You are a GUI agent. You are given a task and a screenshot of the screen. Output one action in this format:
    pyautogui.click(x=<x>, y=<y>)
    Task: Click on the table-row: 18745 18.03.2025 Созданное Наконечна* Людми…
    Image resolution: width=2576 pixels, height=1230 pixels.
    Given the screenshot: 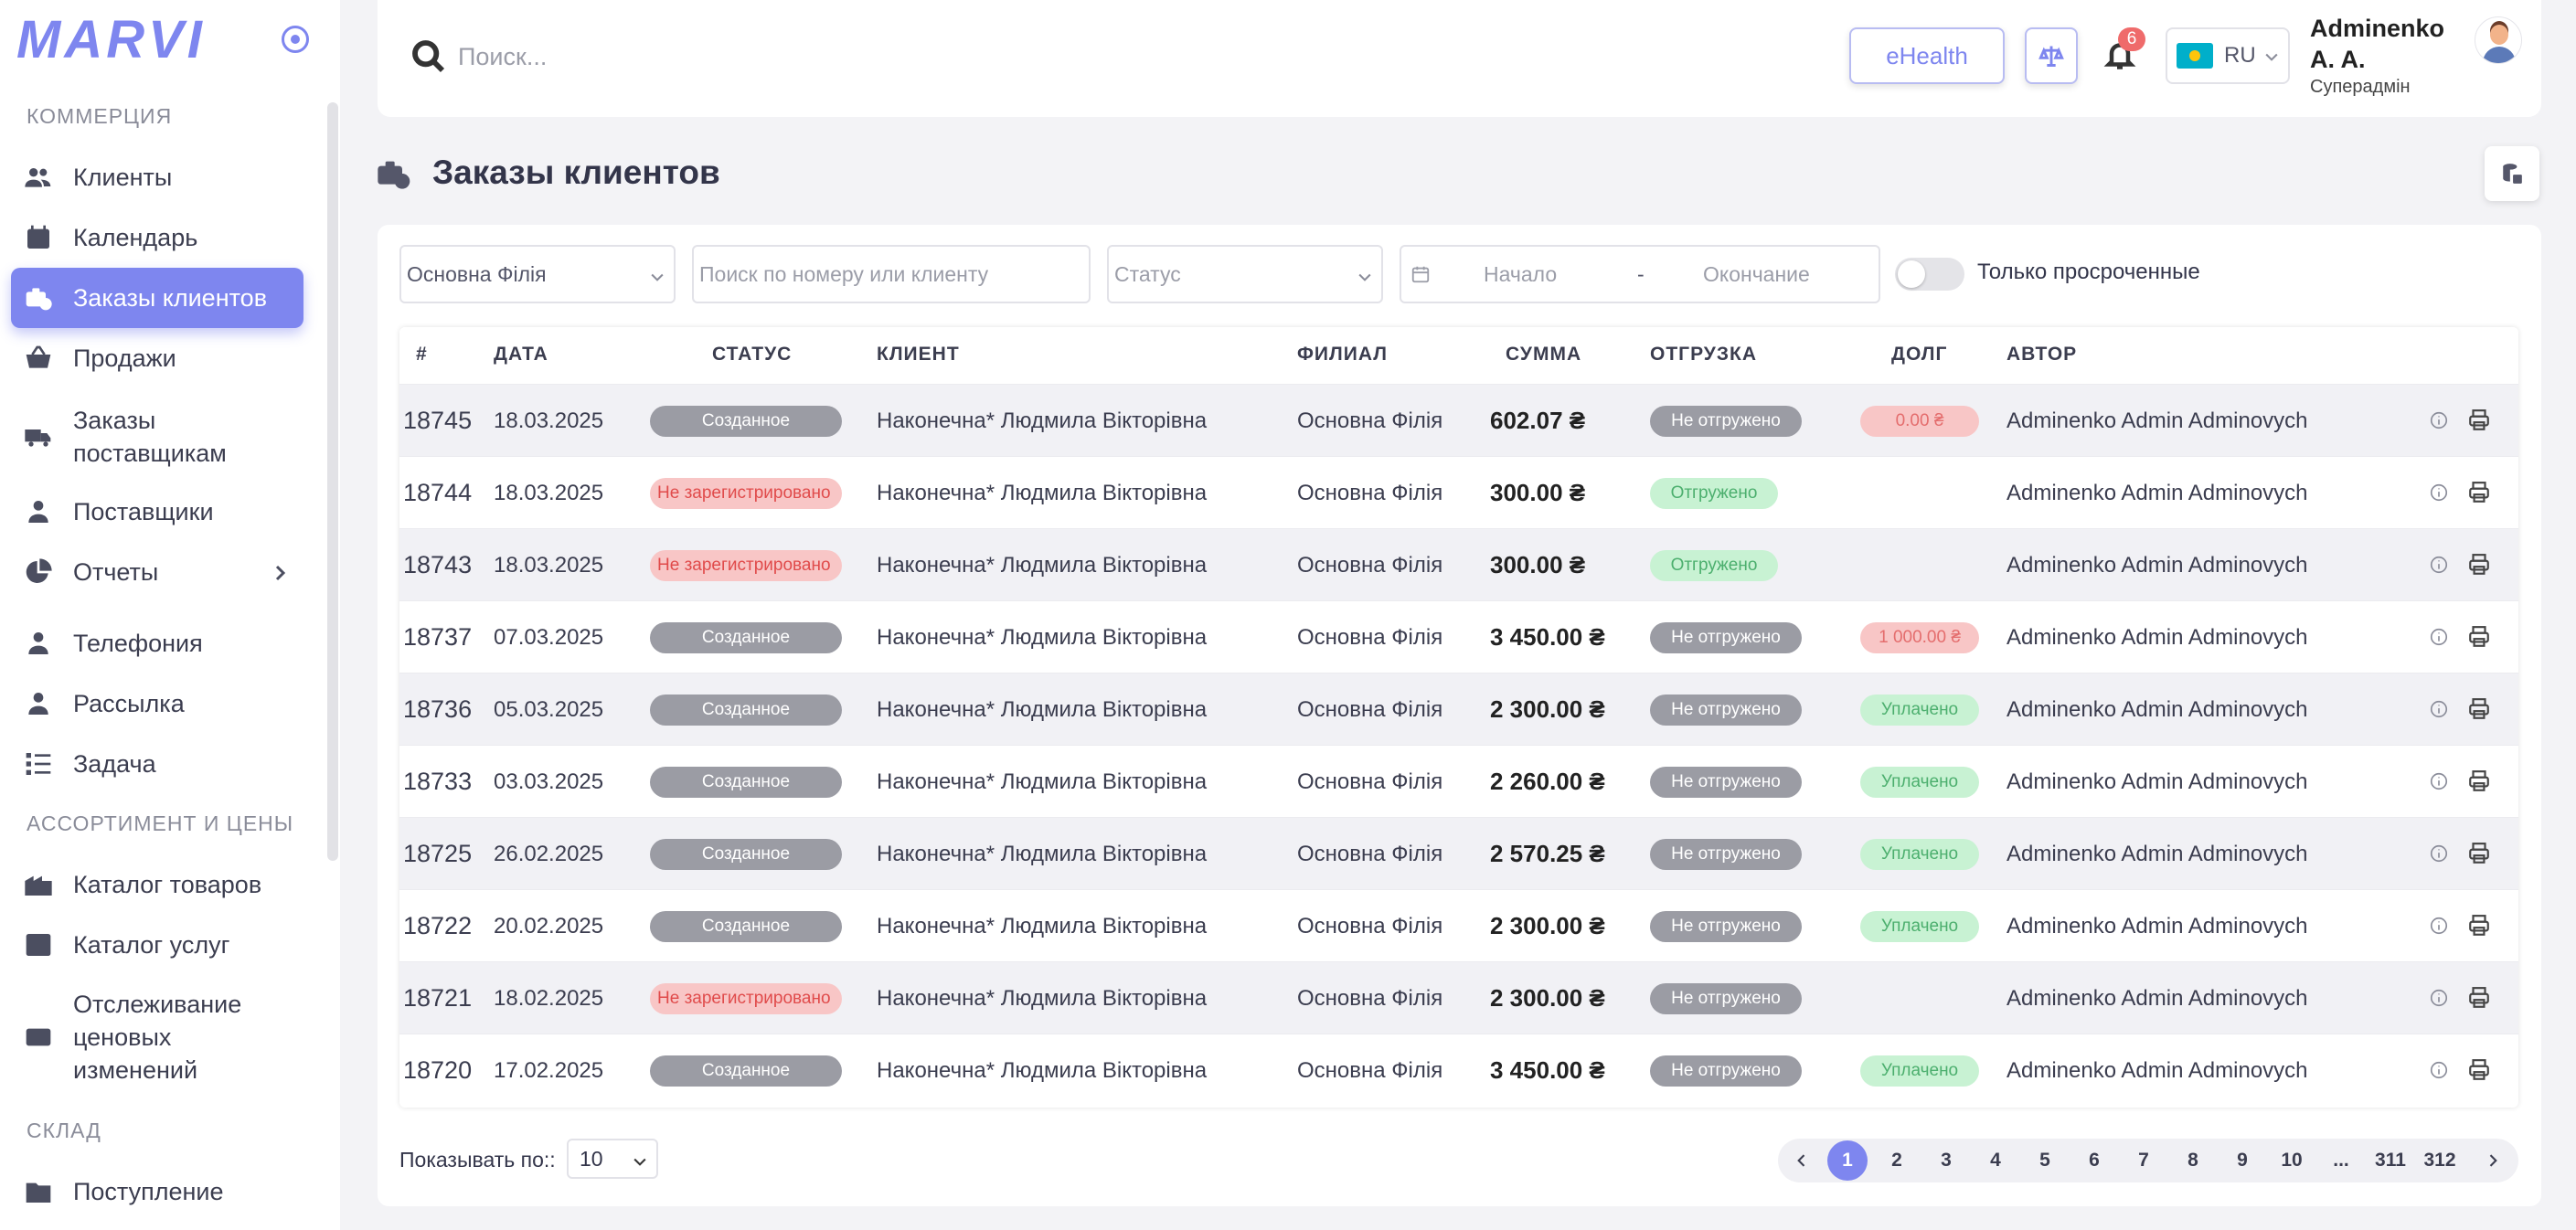 What is the action you would take?
    pyautogui.click(x=1458, y=420)
    